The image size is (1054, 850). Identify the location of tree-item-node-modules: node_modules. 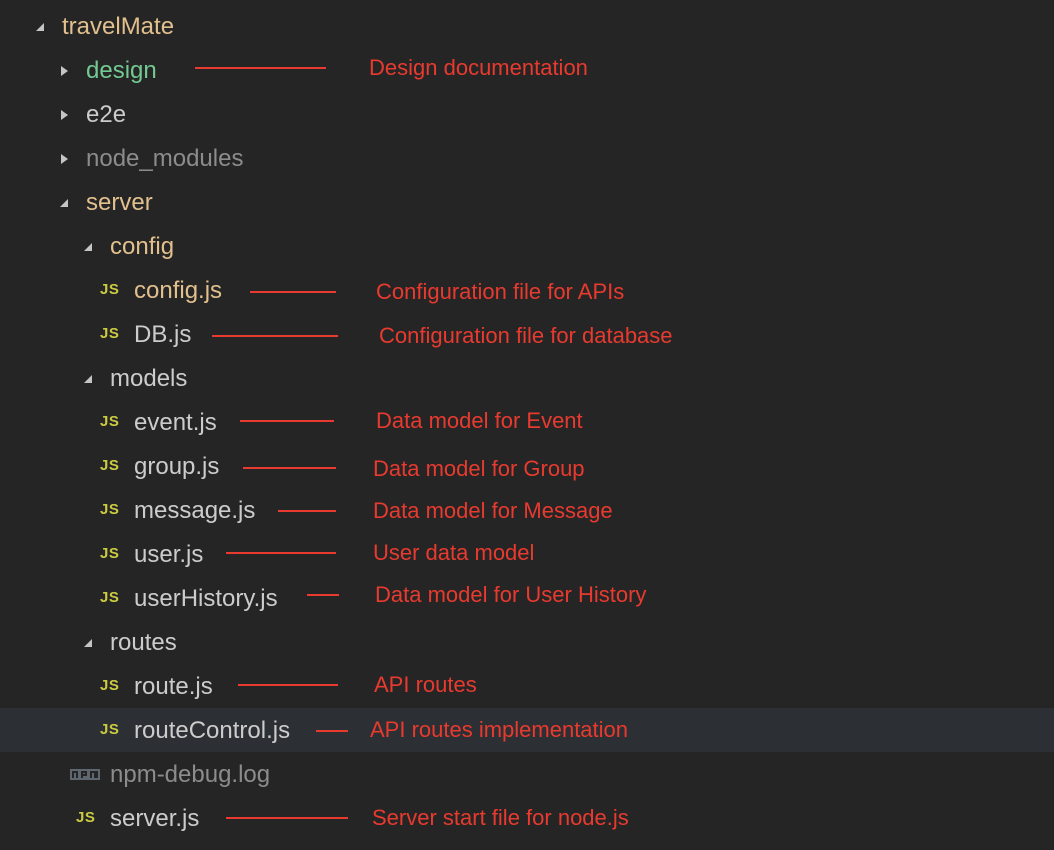
(527, 158).